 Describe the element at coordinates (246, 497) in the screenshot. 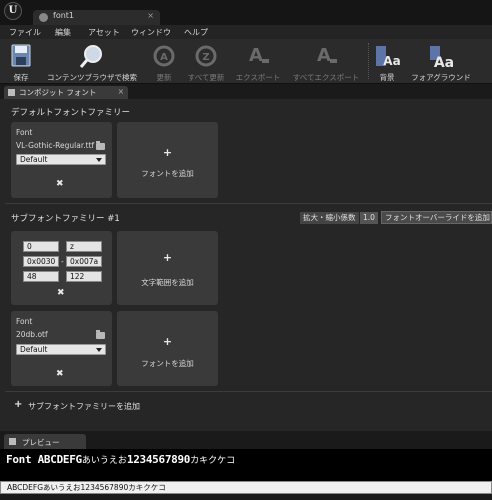

I see `status-strip` at that location.